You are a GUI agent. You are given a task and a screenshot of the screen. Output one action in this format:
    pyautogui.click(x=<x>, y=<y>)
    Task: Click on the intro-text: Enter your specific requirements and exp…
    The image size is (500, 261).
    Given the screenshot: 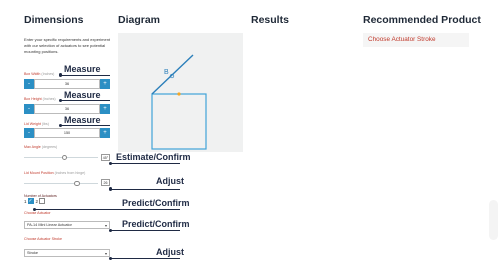 What is the action you would take?
    pyautogui.click(x=67, y=45)
    